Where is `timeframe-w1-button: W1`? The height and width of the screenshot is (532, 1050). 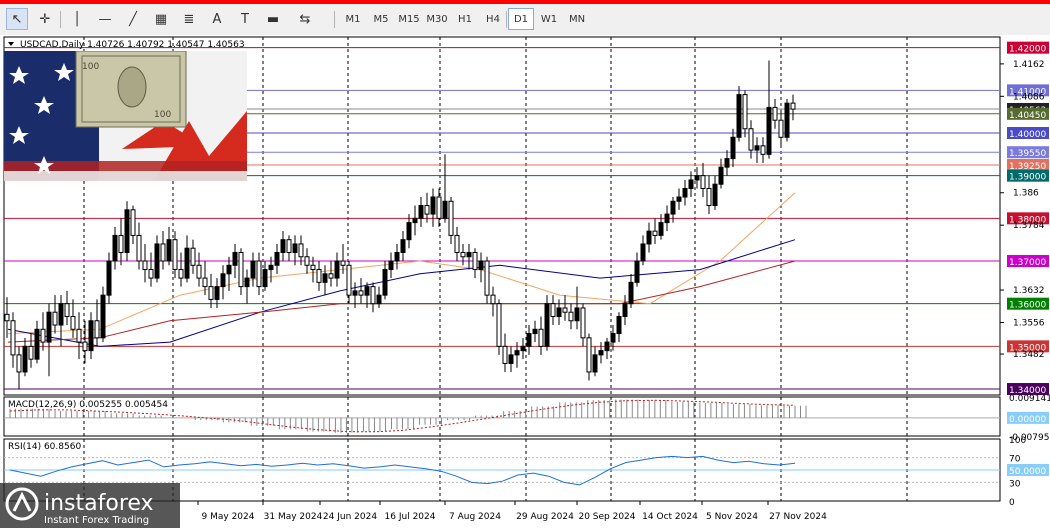
timeframe-w1-button: W1 is located at coordinates (549, 19).